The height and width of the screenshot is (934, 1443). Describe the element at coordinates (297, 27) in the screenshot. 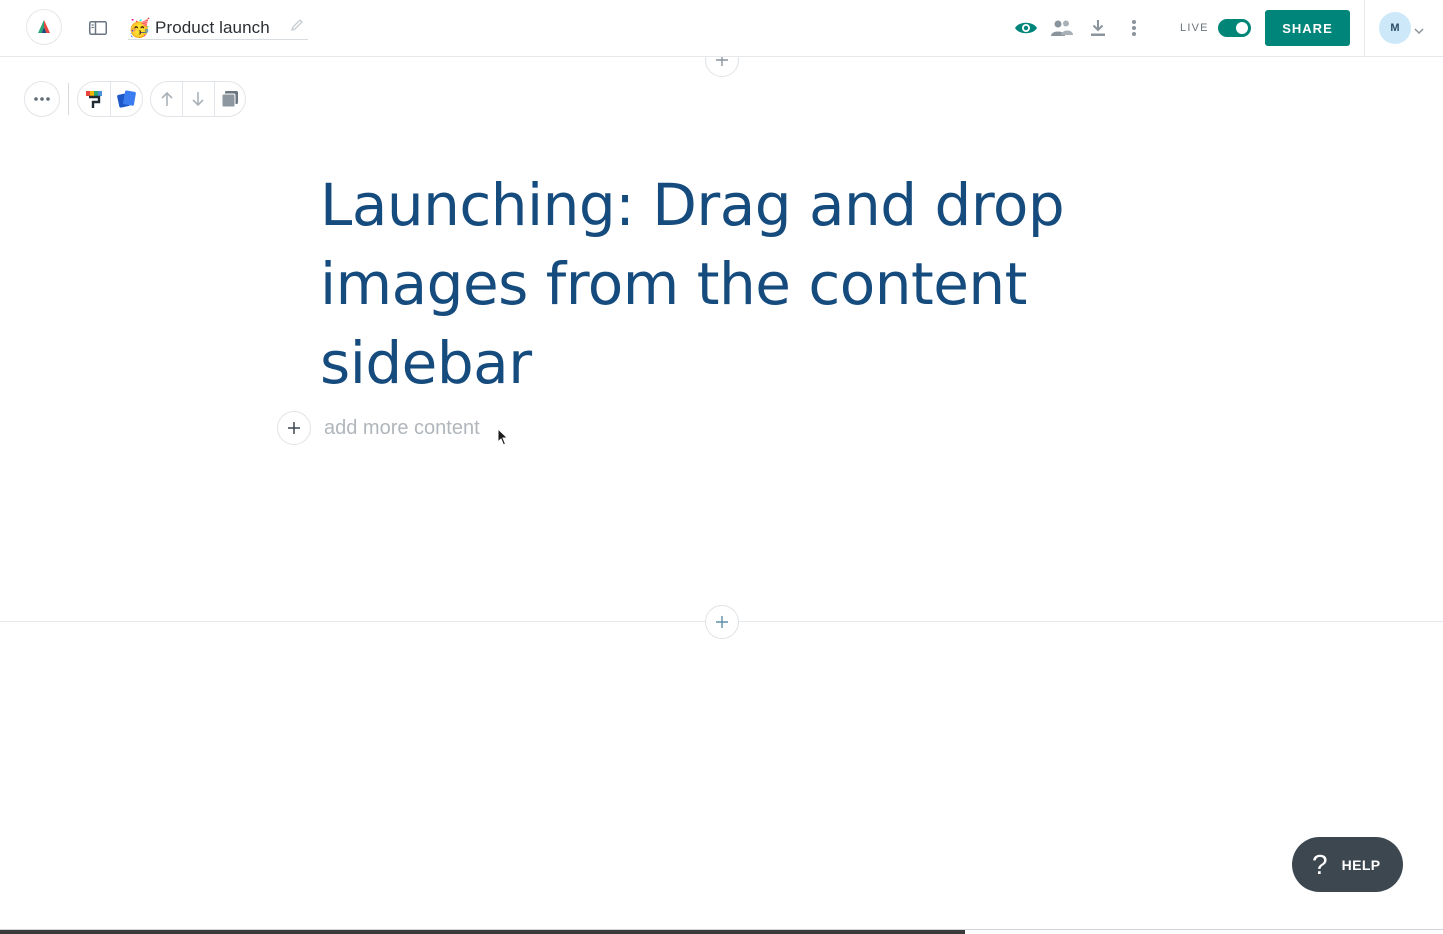

I see `pencil-icon` at that location.